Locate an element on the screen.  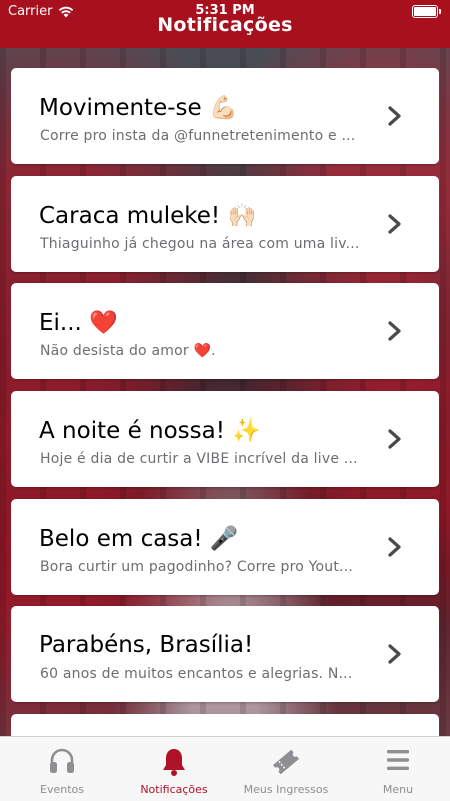
tab-eventos: Eventos is located at coordinates (62, 769).